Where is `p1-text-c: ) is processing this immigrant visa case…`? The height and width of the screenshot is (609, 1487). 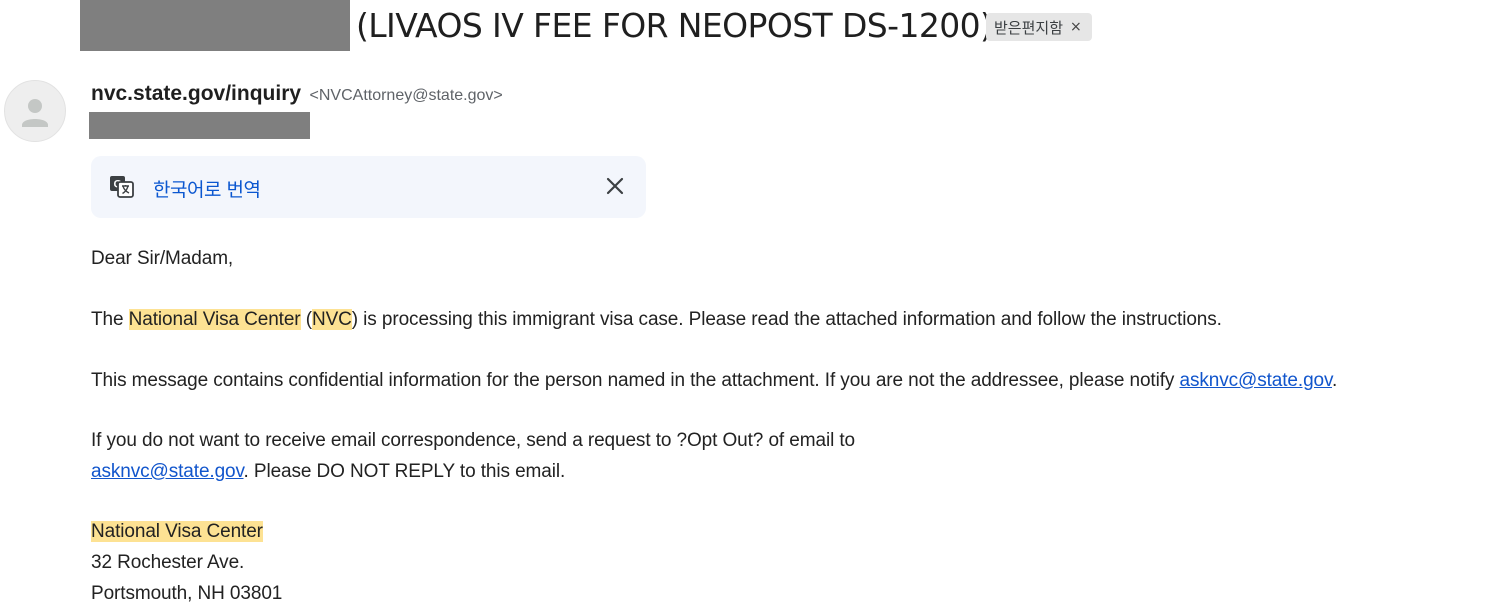 p1-text-c: ) is processing this immigrant visa case… is located at coordinates (786, 319).